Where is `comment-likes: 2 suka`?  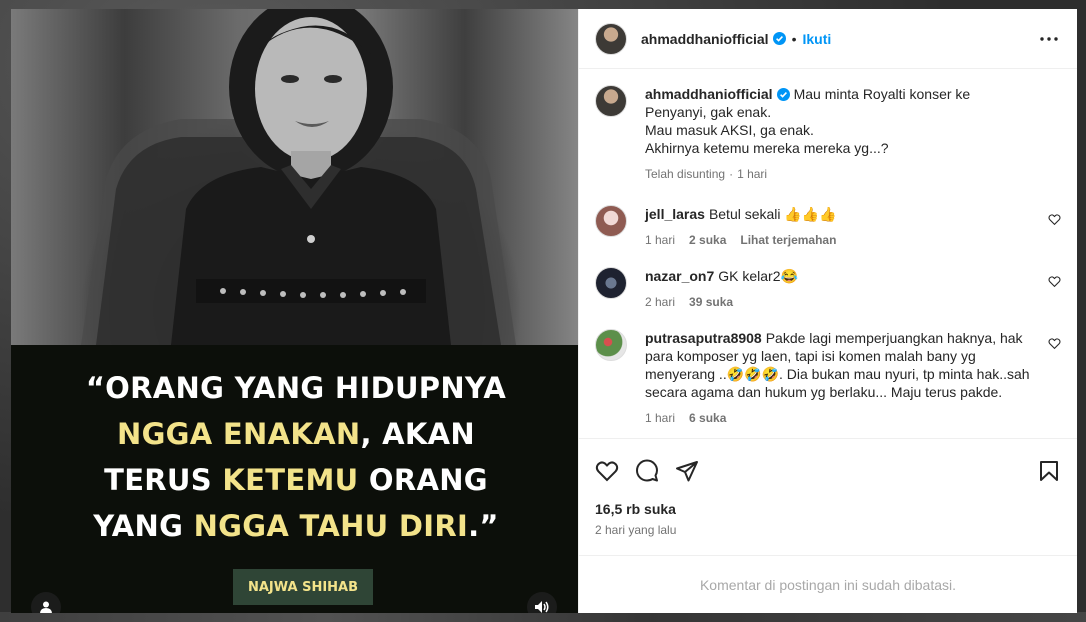 comment-likes: 2 suka is located at coordinates (707, 240).